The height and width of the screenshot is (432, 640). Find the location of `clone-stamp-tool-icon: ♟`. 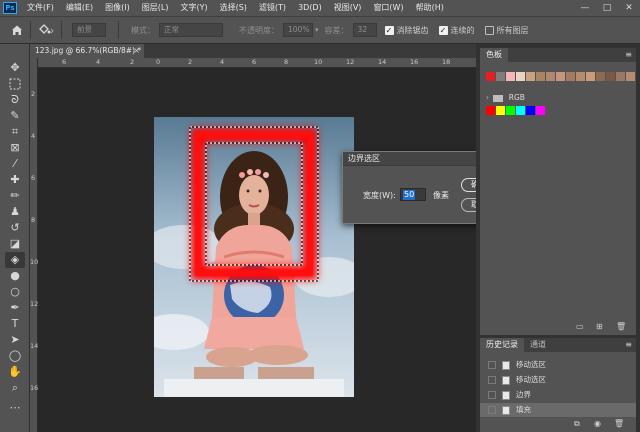

clone-stamp-tool-icon: ♟ is located at coordinates (15, 212).